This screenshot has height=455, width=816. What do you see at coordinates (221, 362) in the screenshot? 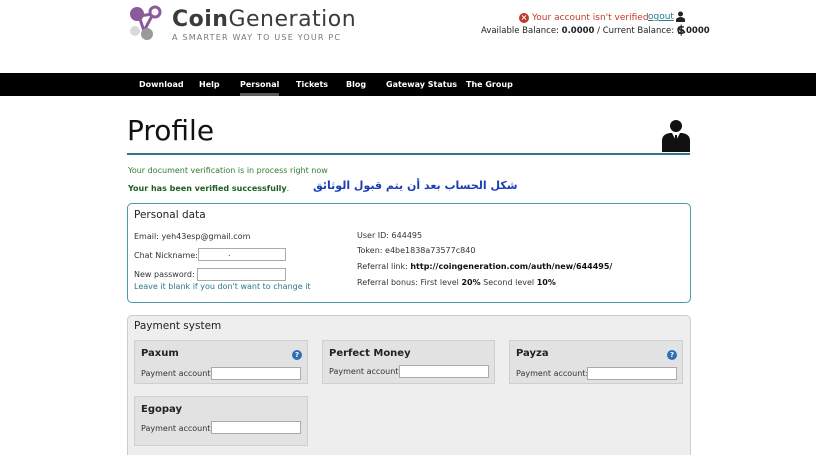
I see `paxum-box: Paxum ? Payment account:` at bounding box center [221, 362].